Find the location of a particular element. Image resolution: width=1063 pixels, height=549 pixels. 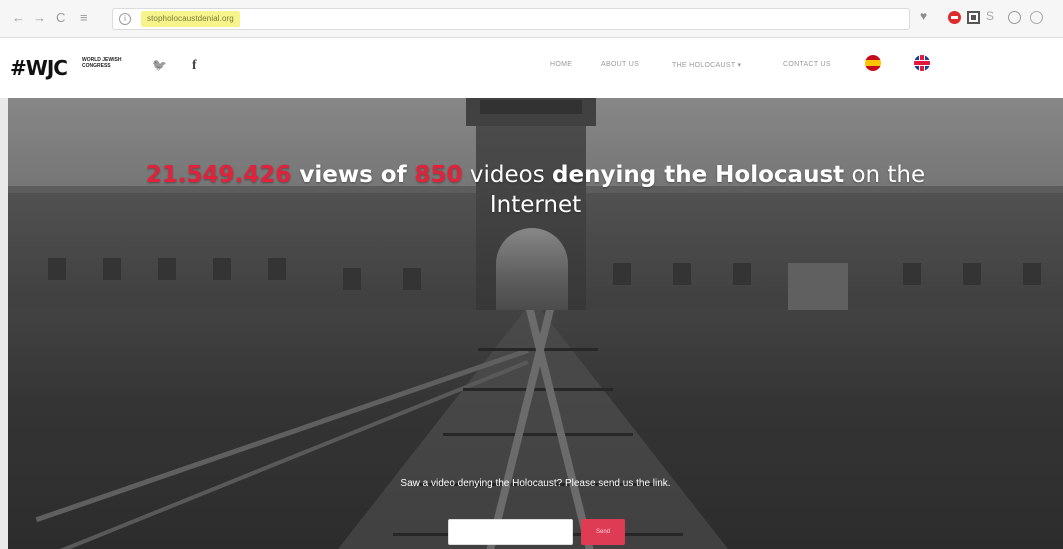

profile-icon is located at coordinates (1036, 17).